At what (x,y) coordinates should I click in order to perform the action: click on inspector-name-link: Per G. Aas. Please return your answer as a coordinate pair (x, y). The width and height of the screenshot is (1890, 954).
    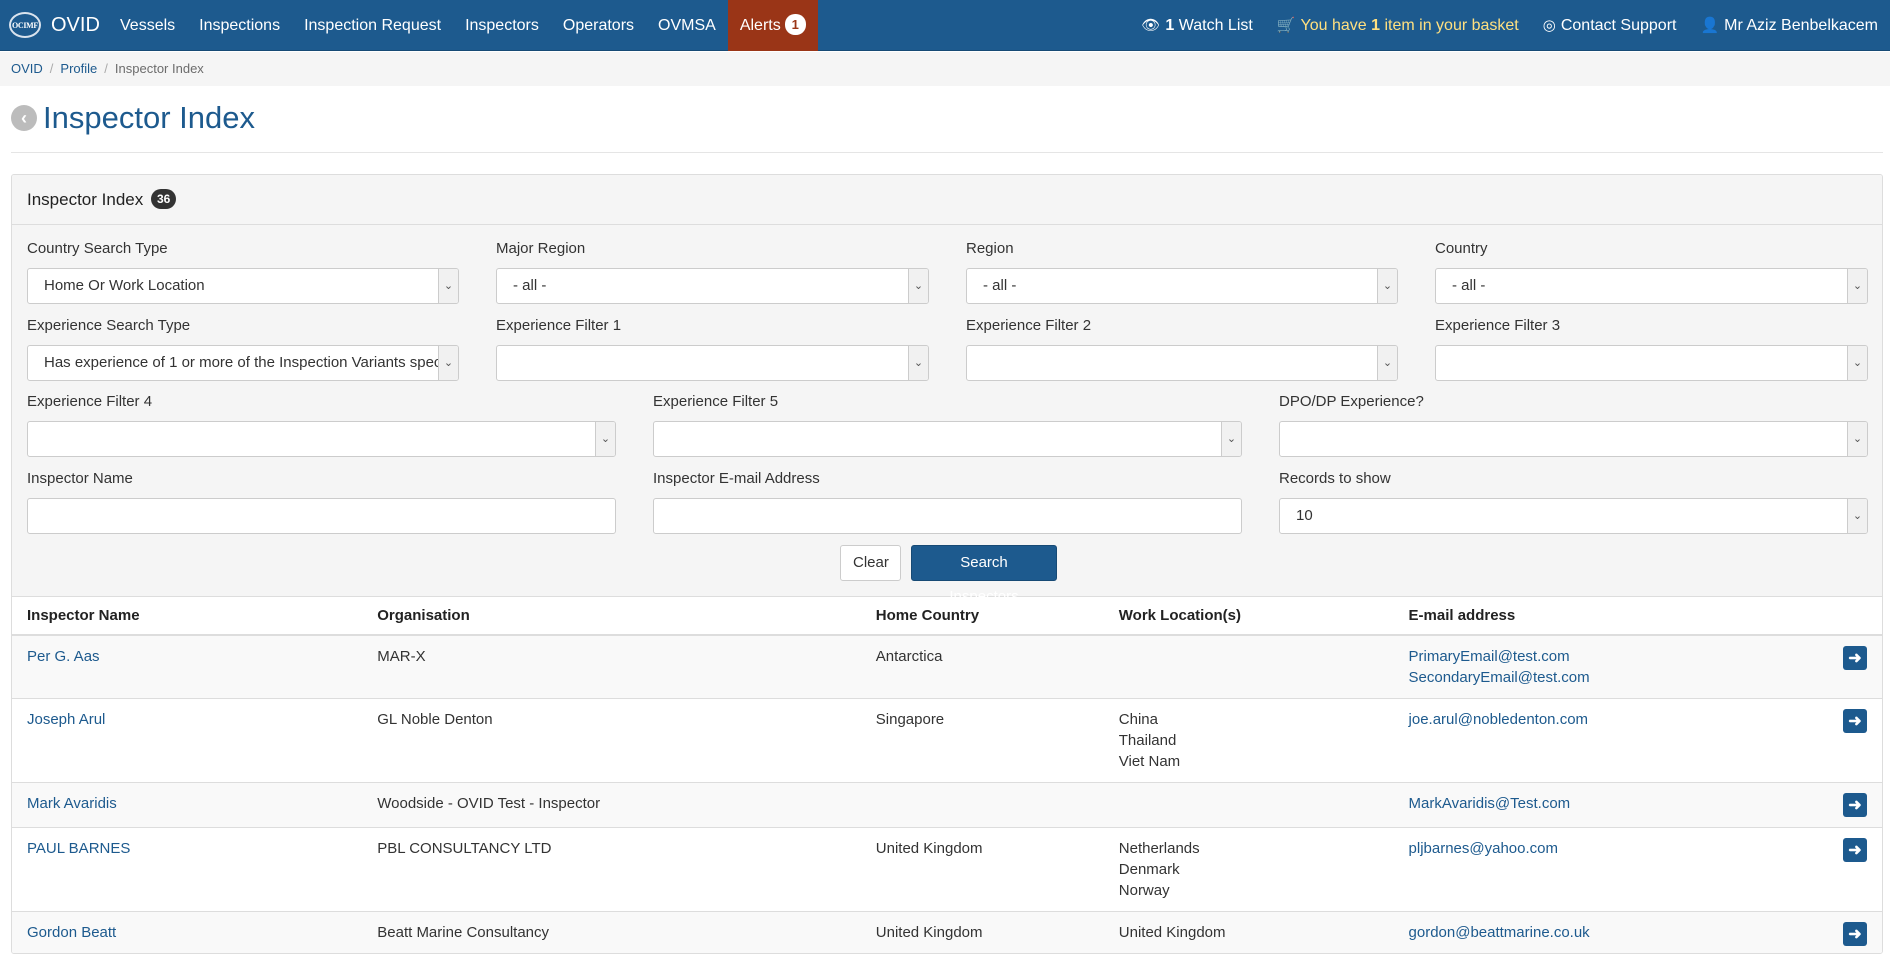
    Looking at the image, I should click on (63, 656).